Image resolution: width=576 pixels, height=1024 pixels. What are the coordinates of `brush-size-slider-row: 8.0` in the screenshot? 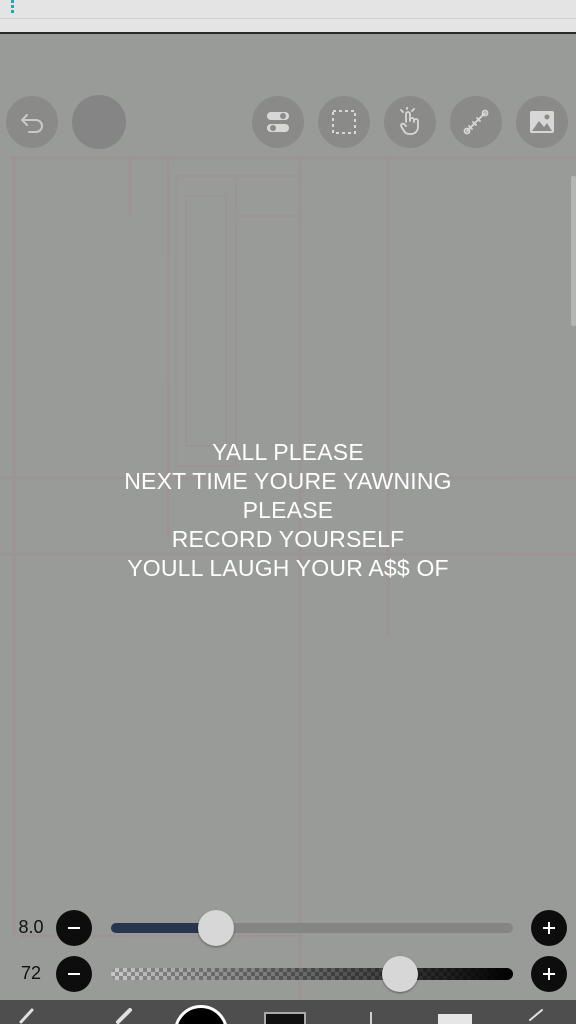 It's located at (288, 928).